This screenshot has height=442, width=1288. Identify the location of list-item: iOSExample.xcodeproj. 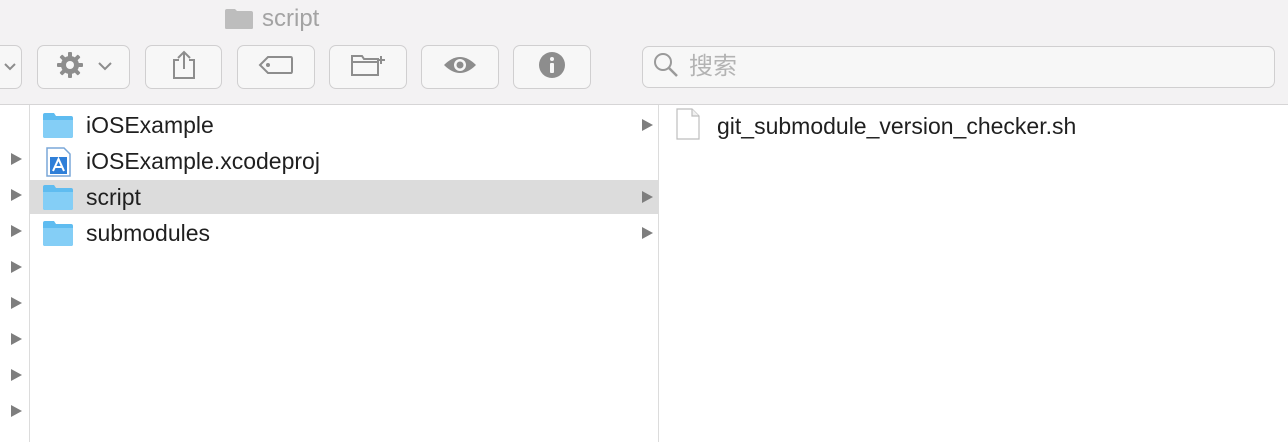
(344, 161).